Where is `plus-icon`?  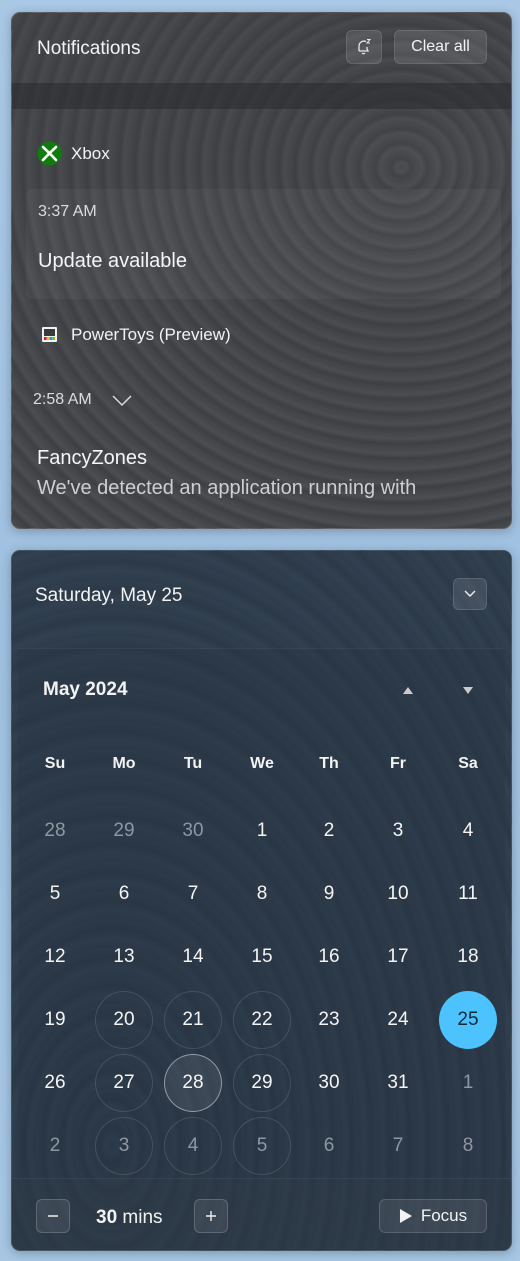 plus-icon is located at coordinates (211, 1216).